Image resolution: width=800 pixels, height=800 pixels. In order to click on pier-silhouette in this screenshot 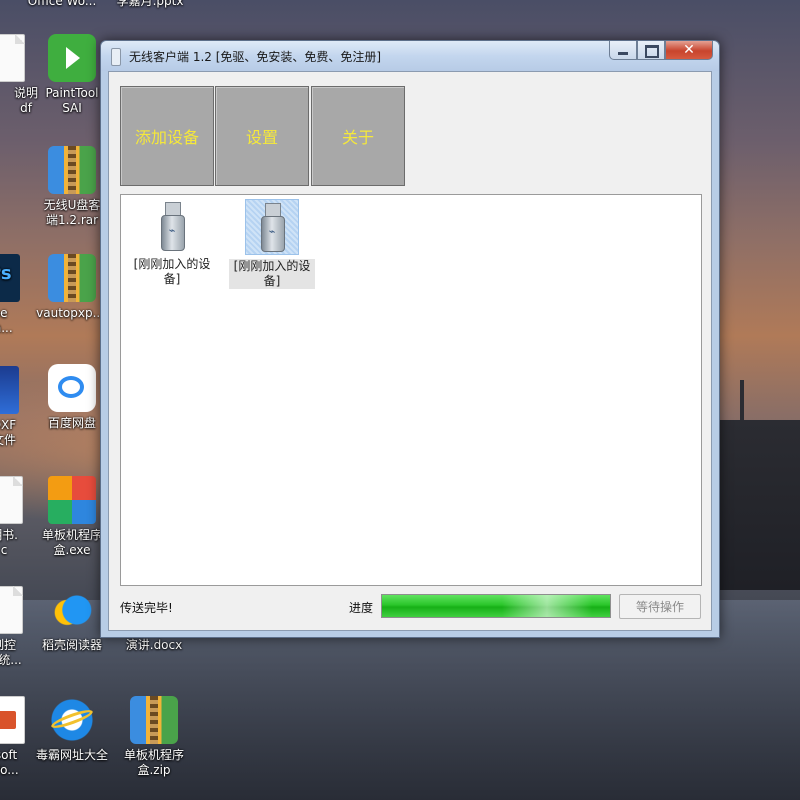, I will do `click(760, 505)`.